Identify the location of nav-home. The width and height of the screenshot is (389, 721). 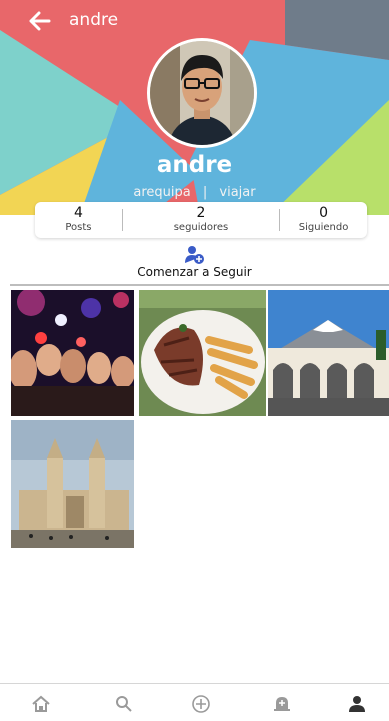
(41, 704).